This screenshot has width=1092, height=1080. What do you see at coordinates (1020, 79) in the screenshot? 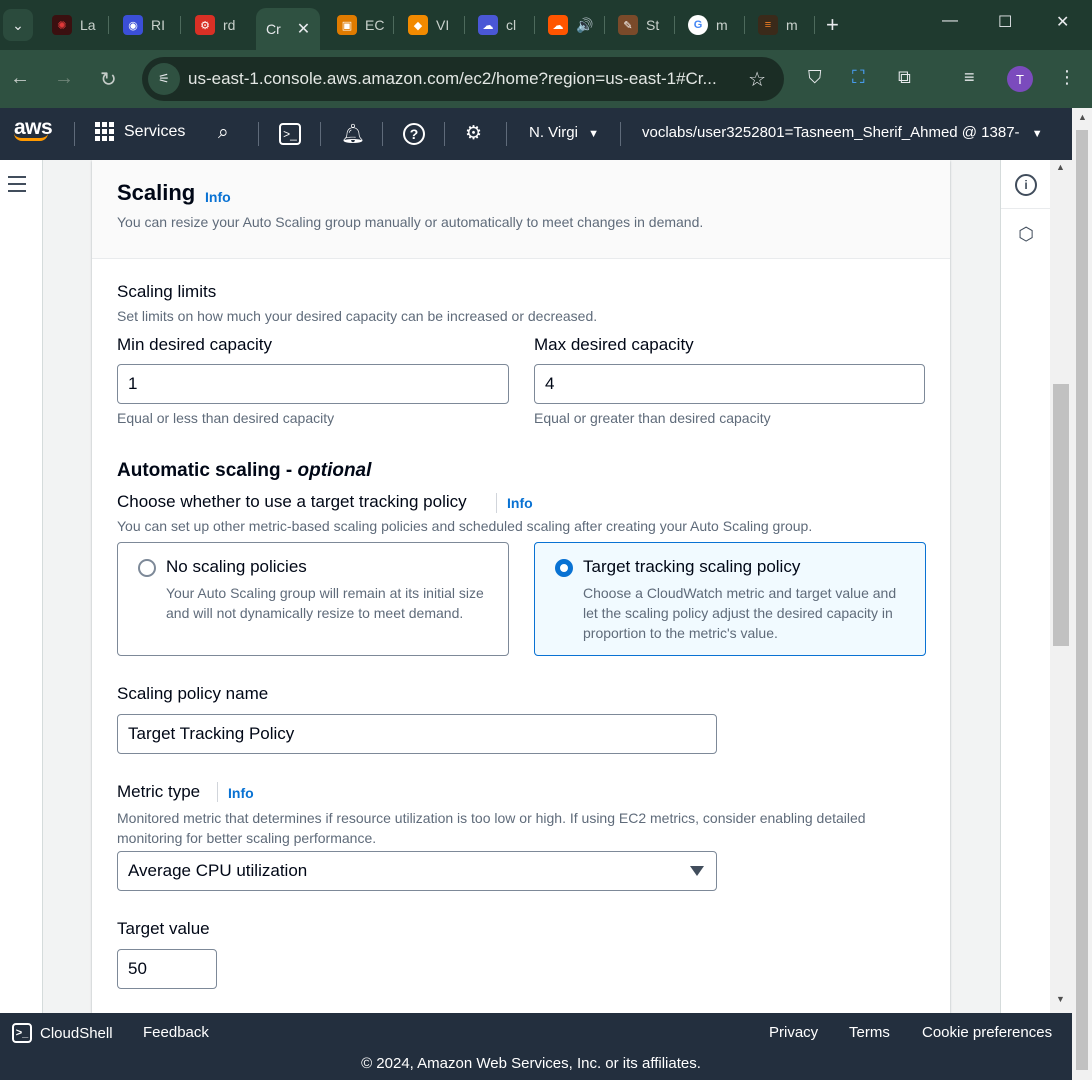
I see `profile-avatar: T` at bounding box center [1020, 79].